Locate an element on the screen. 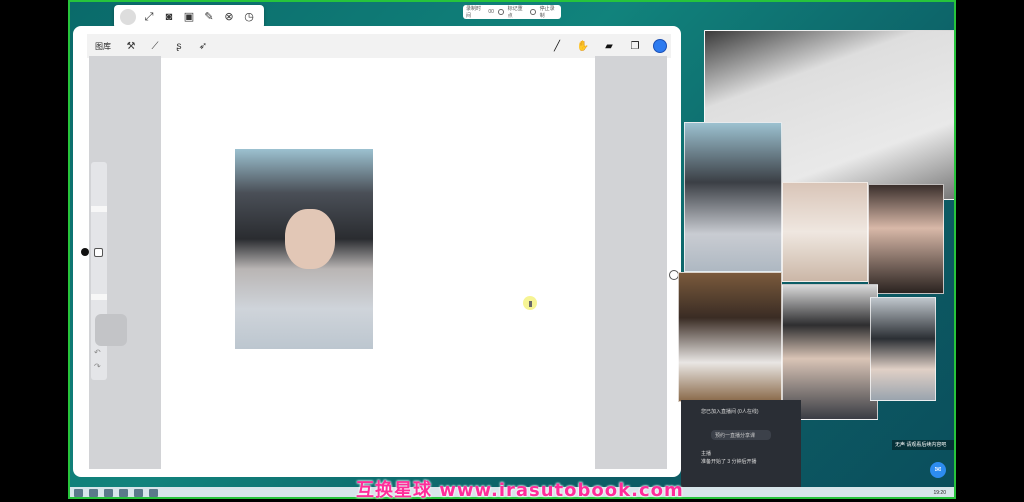 The height and width of the screenshot is (502, 1024). taskbar-clock: 19:20 is located at coordinates (939, 493).